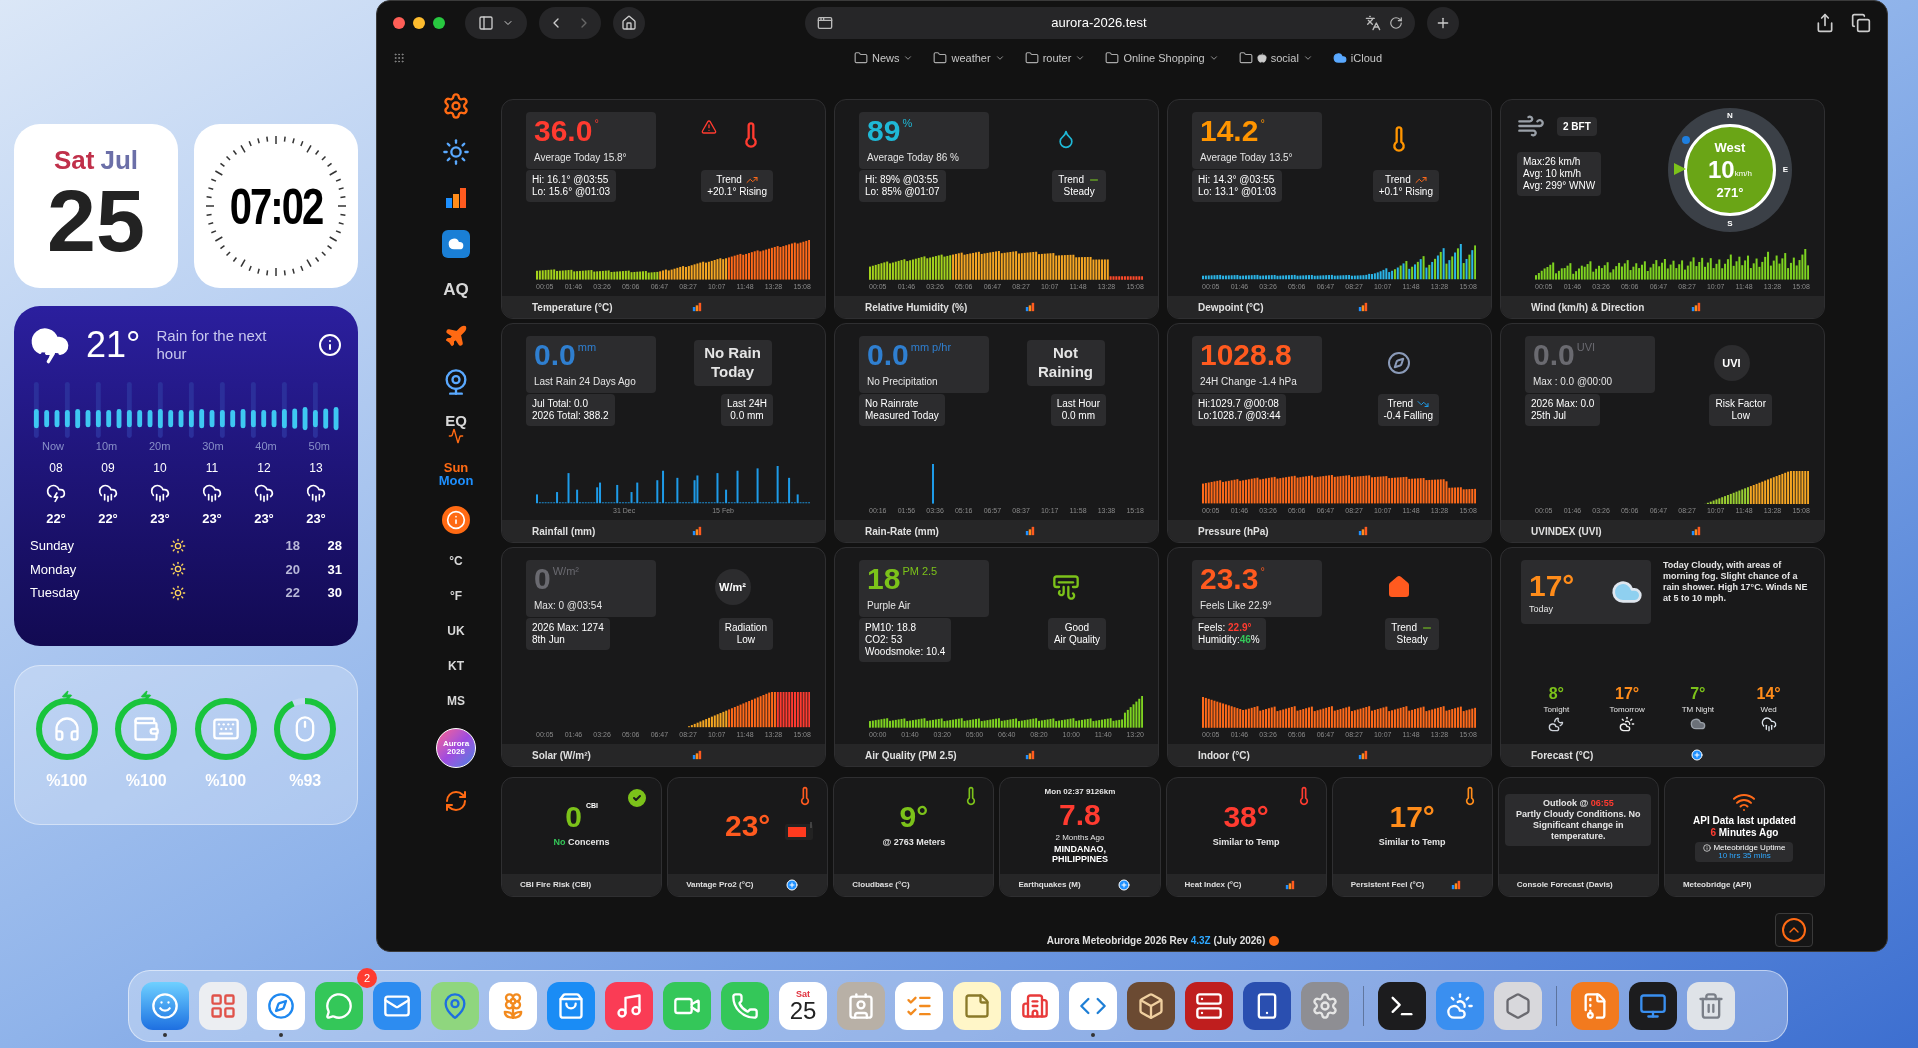 The image size is (1918, 1048). What do you see at coordinates (1460, 1006) in the screenshot?
I see `cloud-sun-icon` at bounding box center [1460, 1006].